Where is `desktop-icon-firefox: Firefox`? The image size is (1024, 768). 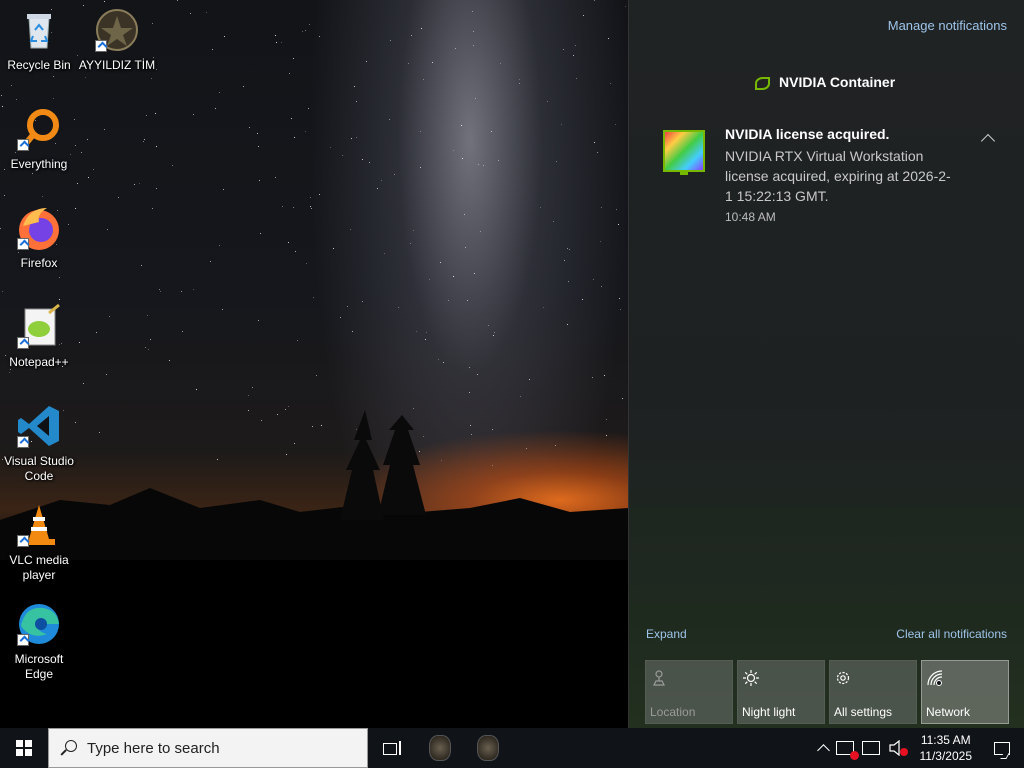 desktop-icon-firefox: Firefox is located at coordinates (39, 237).